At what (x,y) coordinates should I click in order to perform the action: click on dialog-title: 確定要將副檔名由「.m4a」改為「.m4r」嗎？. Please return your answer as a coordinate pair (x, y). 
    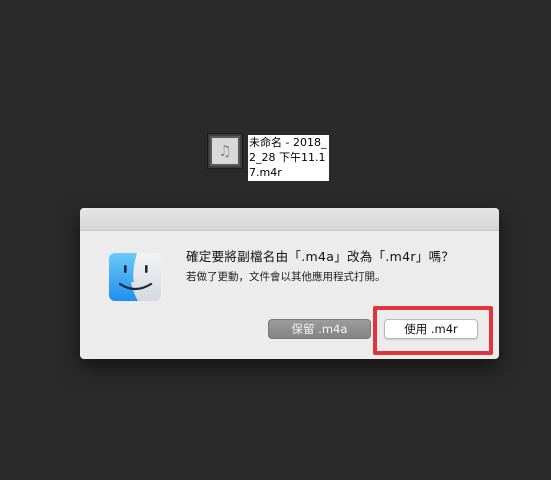
    Looking at the image, I should click on (320, 256).